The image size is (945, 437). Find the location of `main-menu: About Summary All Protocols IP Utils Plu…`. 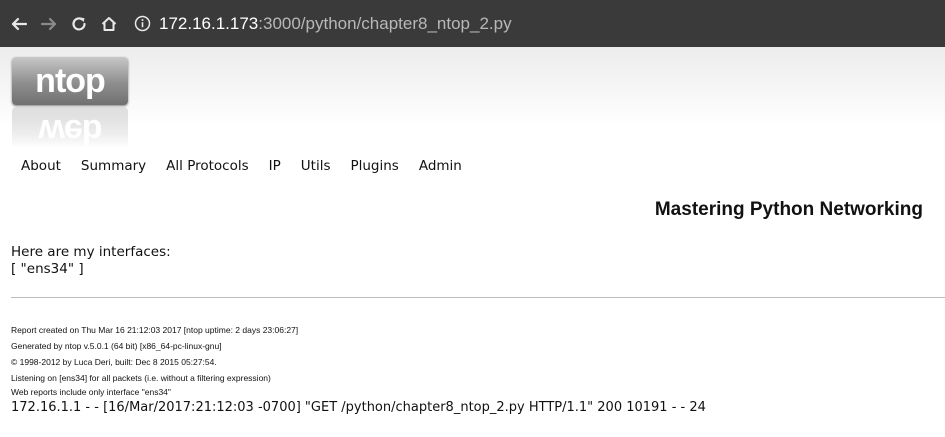

main-menu: About Summary All Protocols IP Utils Plu… is located at coordinates (251, 166).